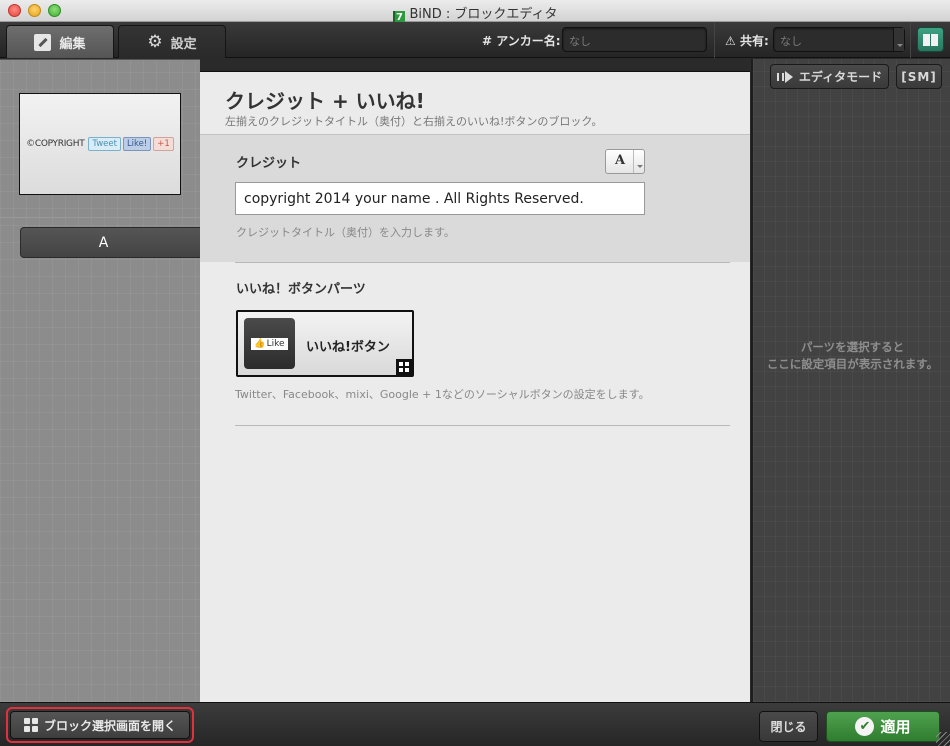  I want to click on like-badge: 👍 Like, so click(269, 343).